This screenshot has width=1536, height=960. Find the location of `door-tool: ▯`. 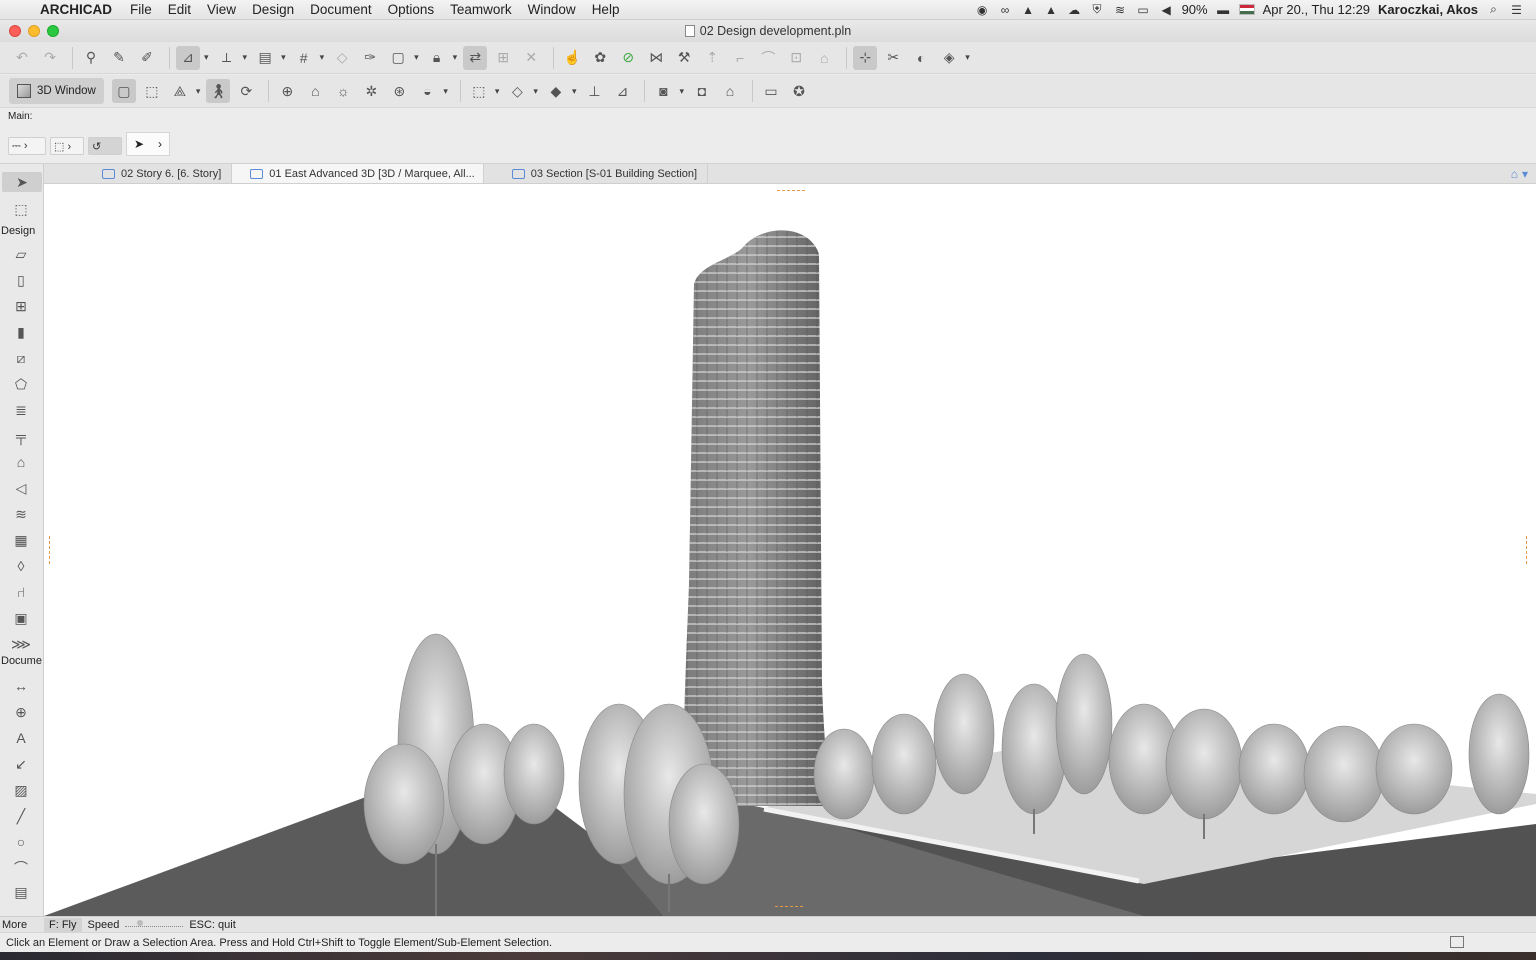

door-tool: ▯ is located at coordinates (21, 280).